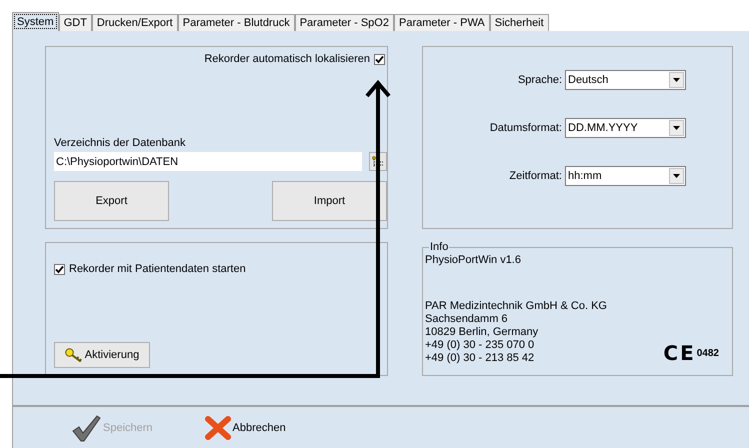 Image resolution: width=749 pixels, height=448 pixels. Describe the element at coordinates (35, 21) in the screenshot. I see `tab: System` at that location.